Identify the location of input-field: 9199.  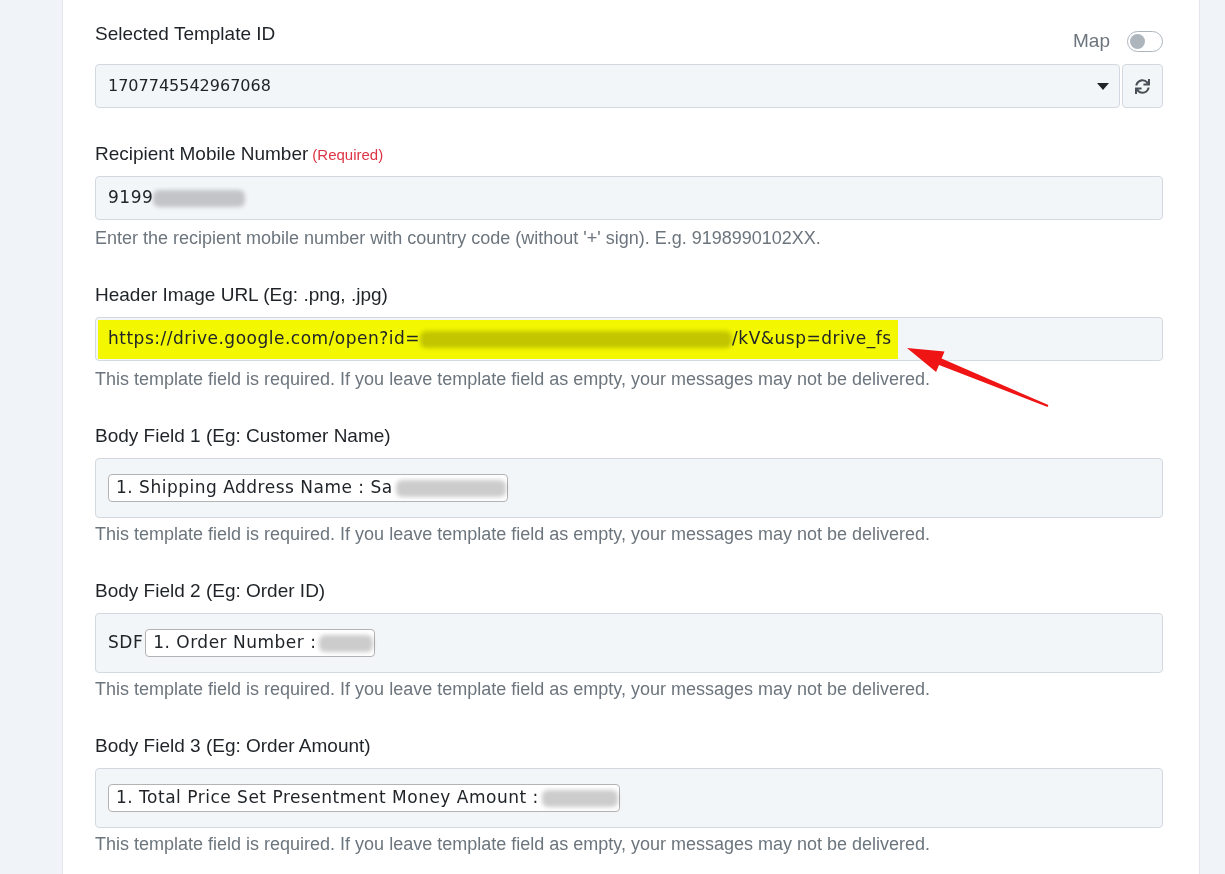
(629, 198).